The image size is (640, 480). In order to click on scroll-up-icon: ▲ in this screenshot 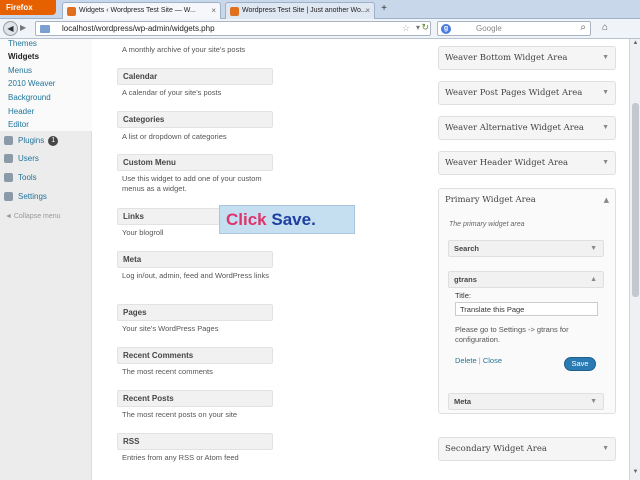, I will do `click(635, 45)`.